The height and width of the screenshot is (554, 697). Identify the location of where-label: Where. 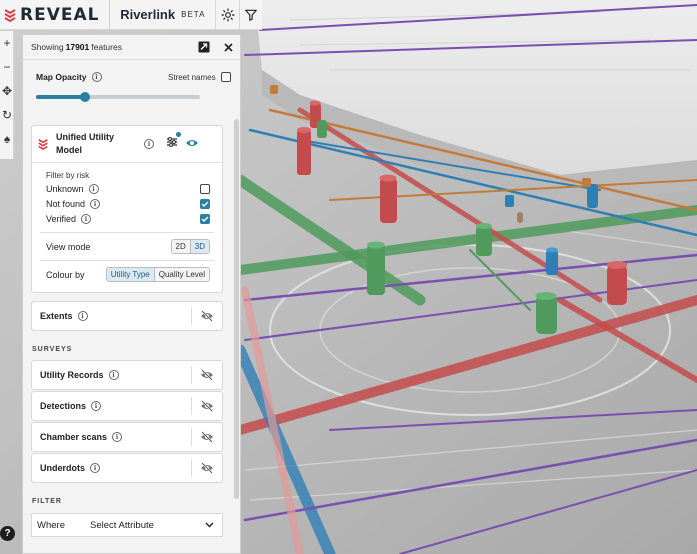
(51, 525).